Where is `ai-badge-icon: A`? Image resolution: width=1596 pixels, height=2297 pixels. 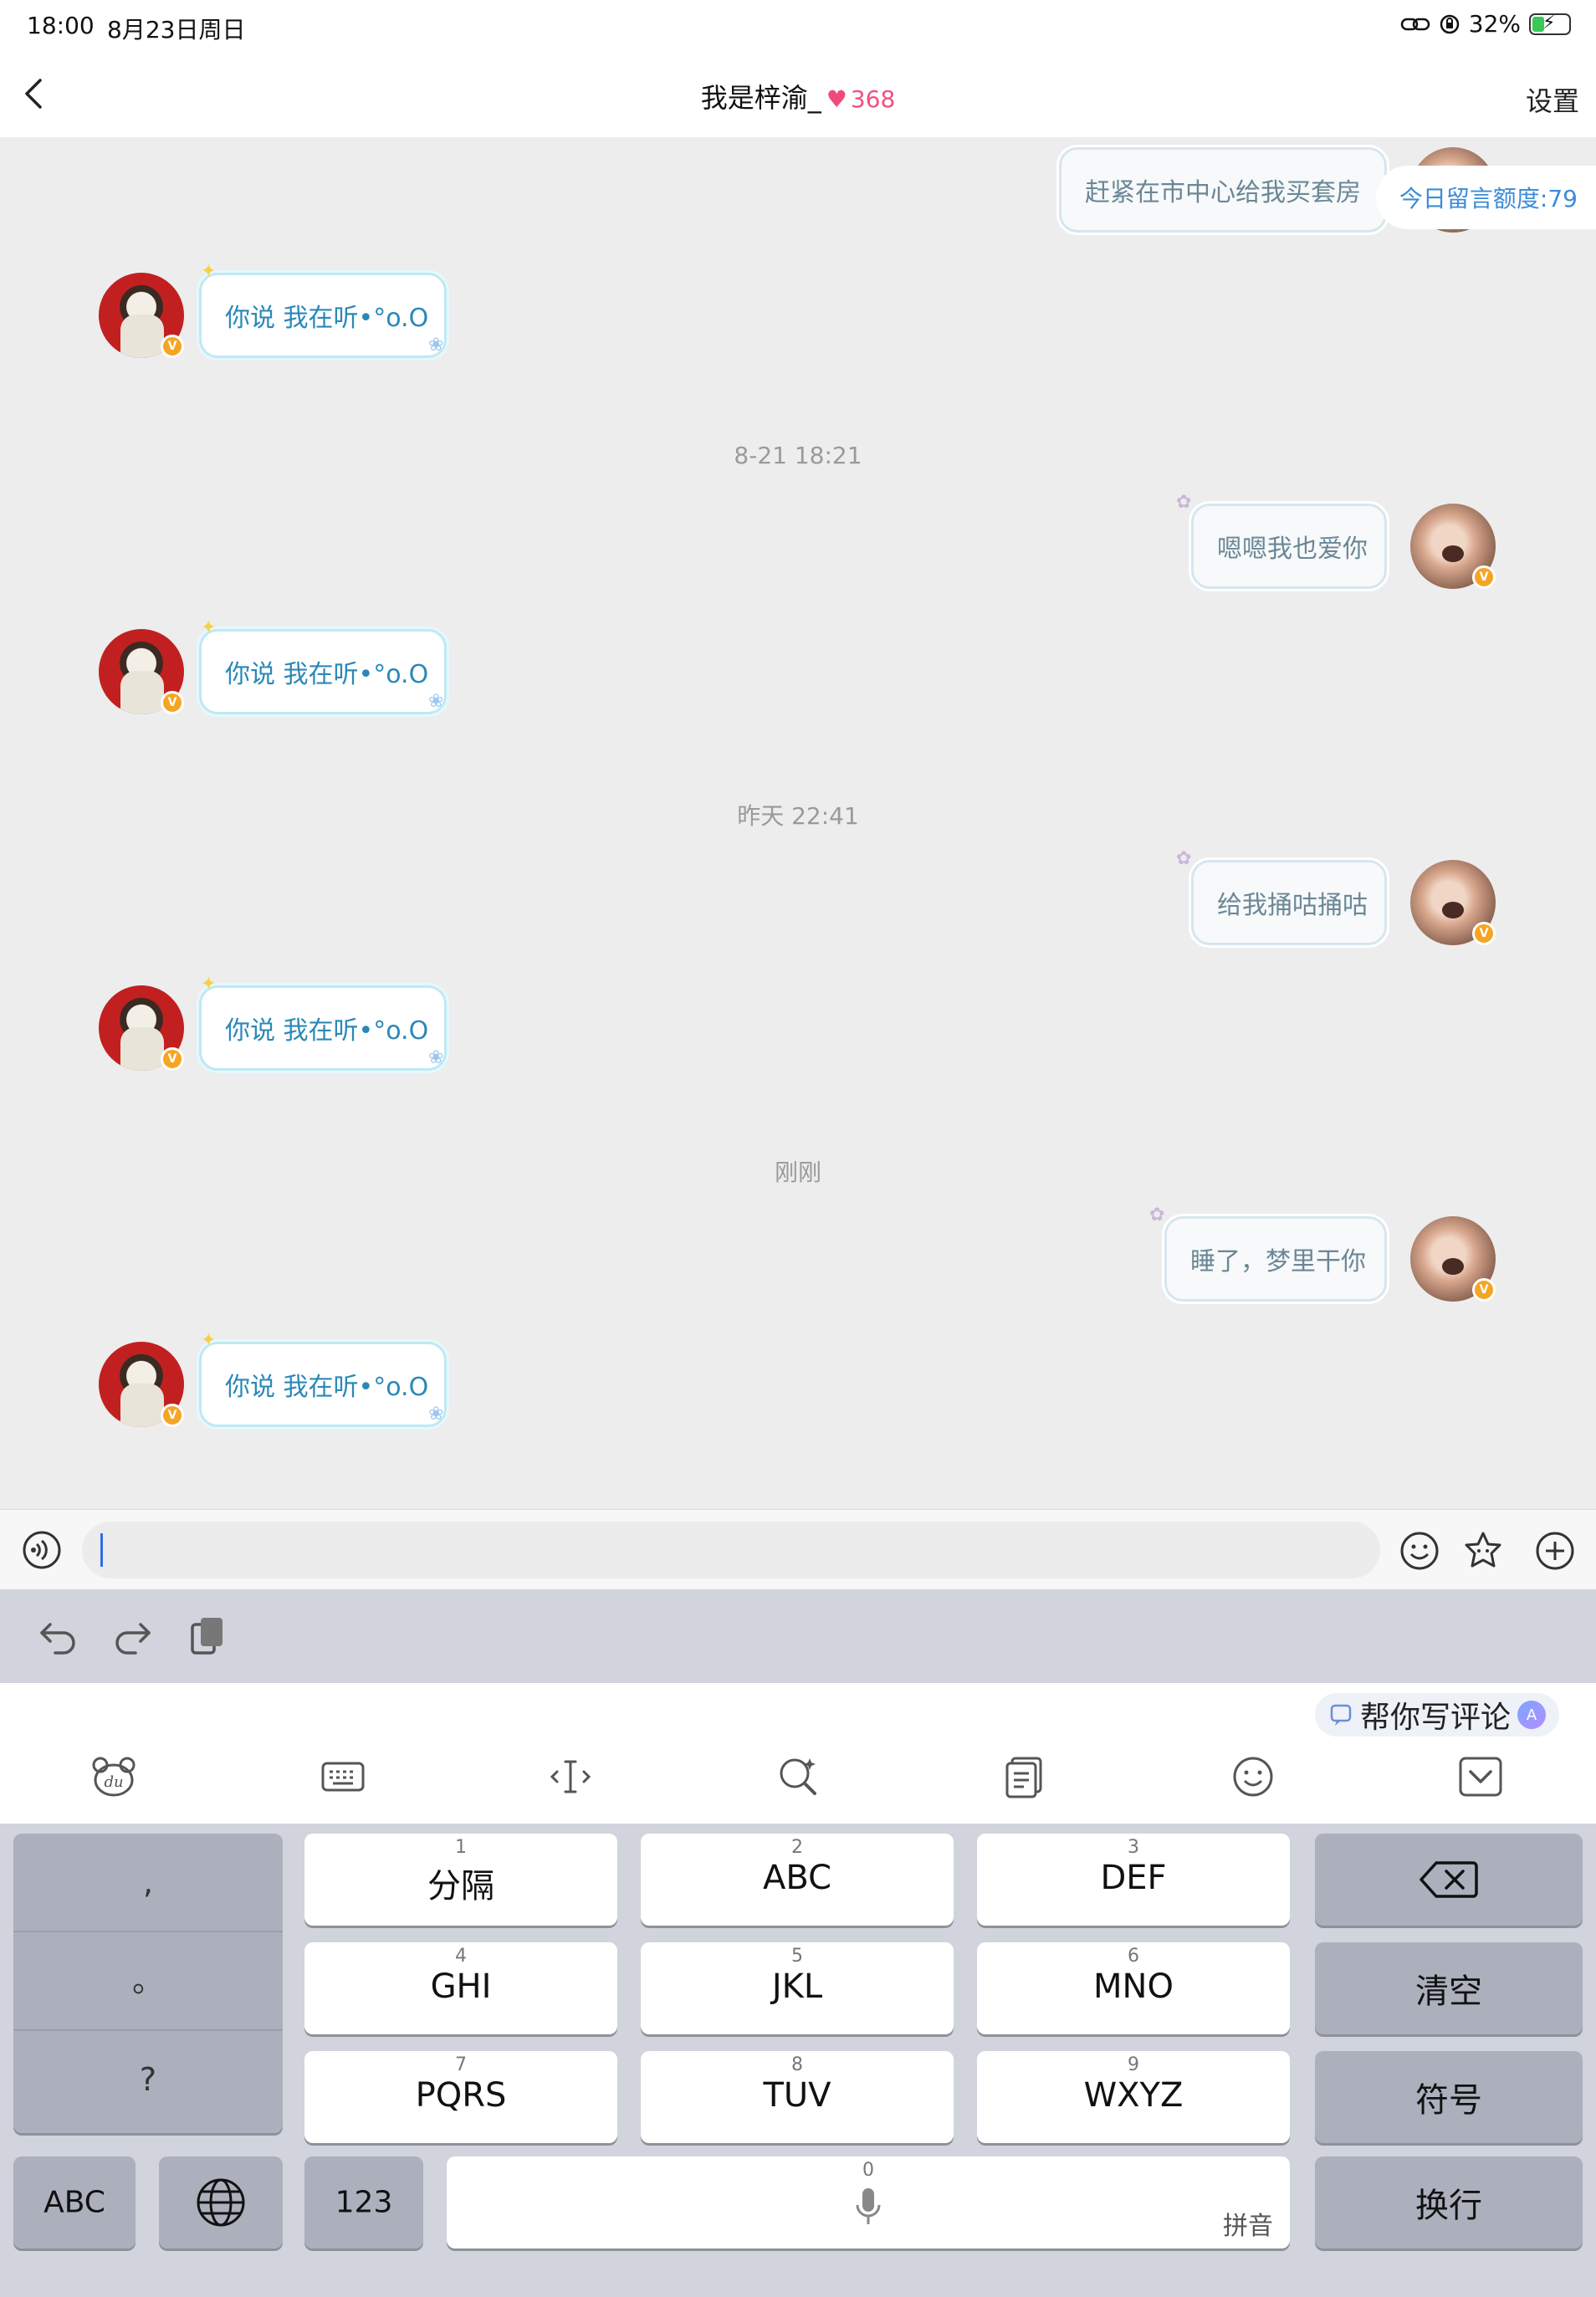
ai-badge-icon: A is located at coordinates (1532, 1715).